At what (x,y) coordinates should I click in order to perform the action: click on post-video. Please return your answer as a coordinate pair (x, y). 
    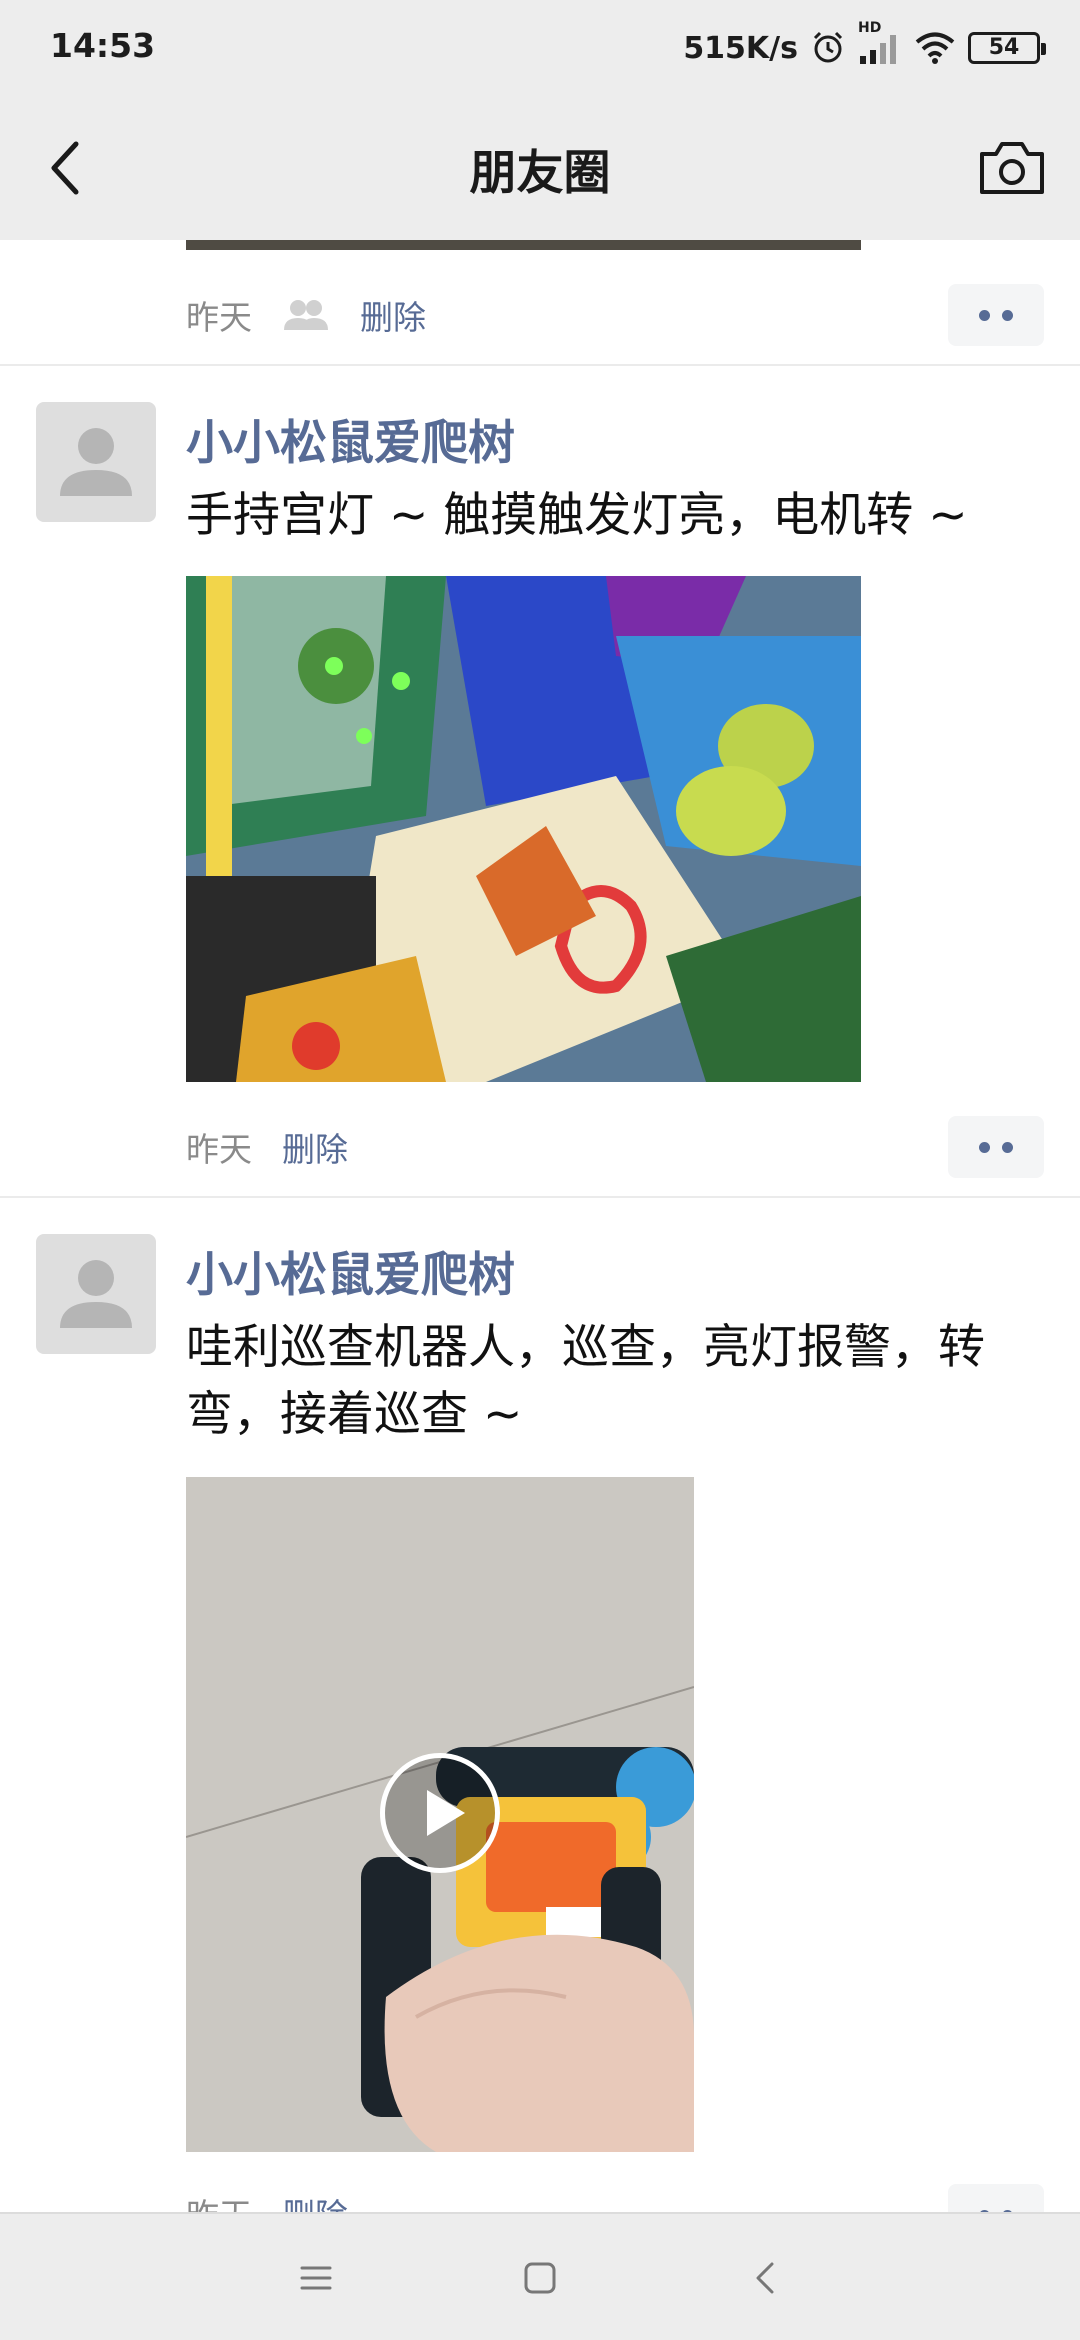
    Looking at the image, I should click on (440, 1814).